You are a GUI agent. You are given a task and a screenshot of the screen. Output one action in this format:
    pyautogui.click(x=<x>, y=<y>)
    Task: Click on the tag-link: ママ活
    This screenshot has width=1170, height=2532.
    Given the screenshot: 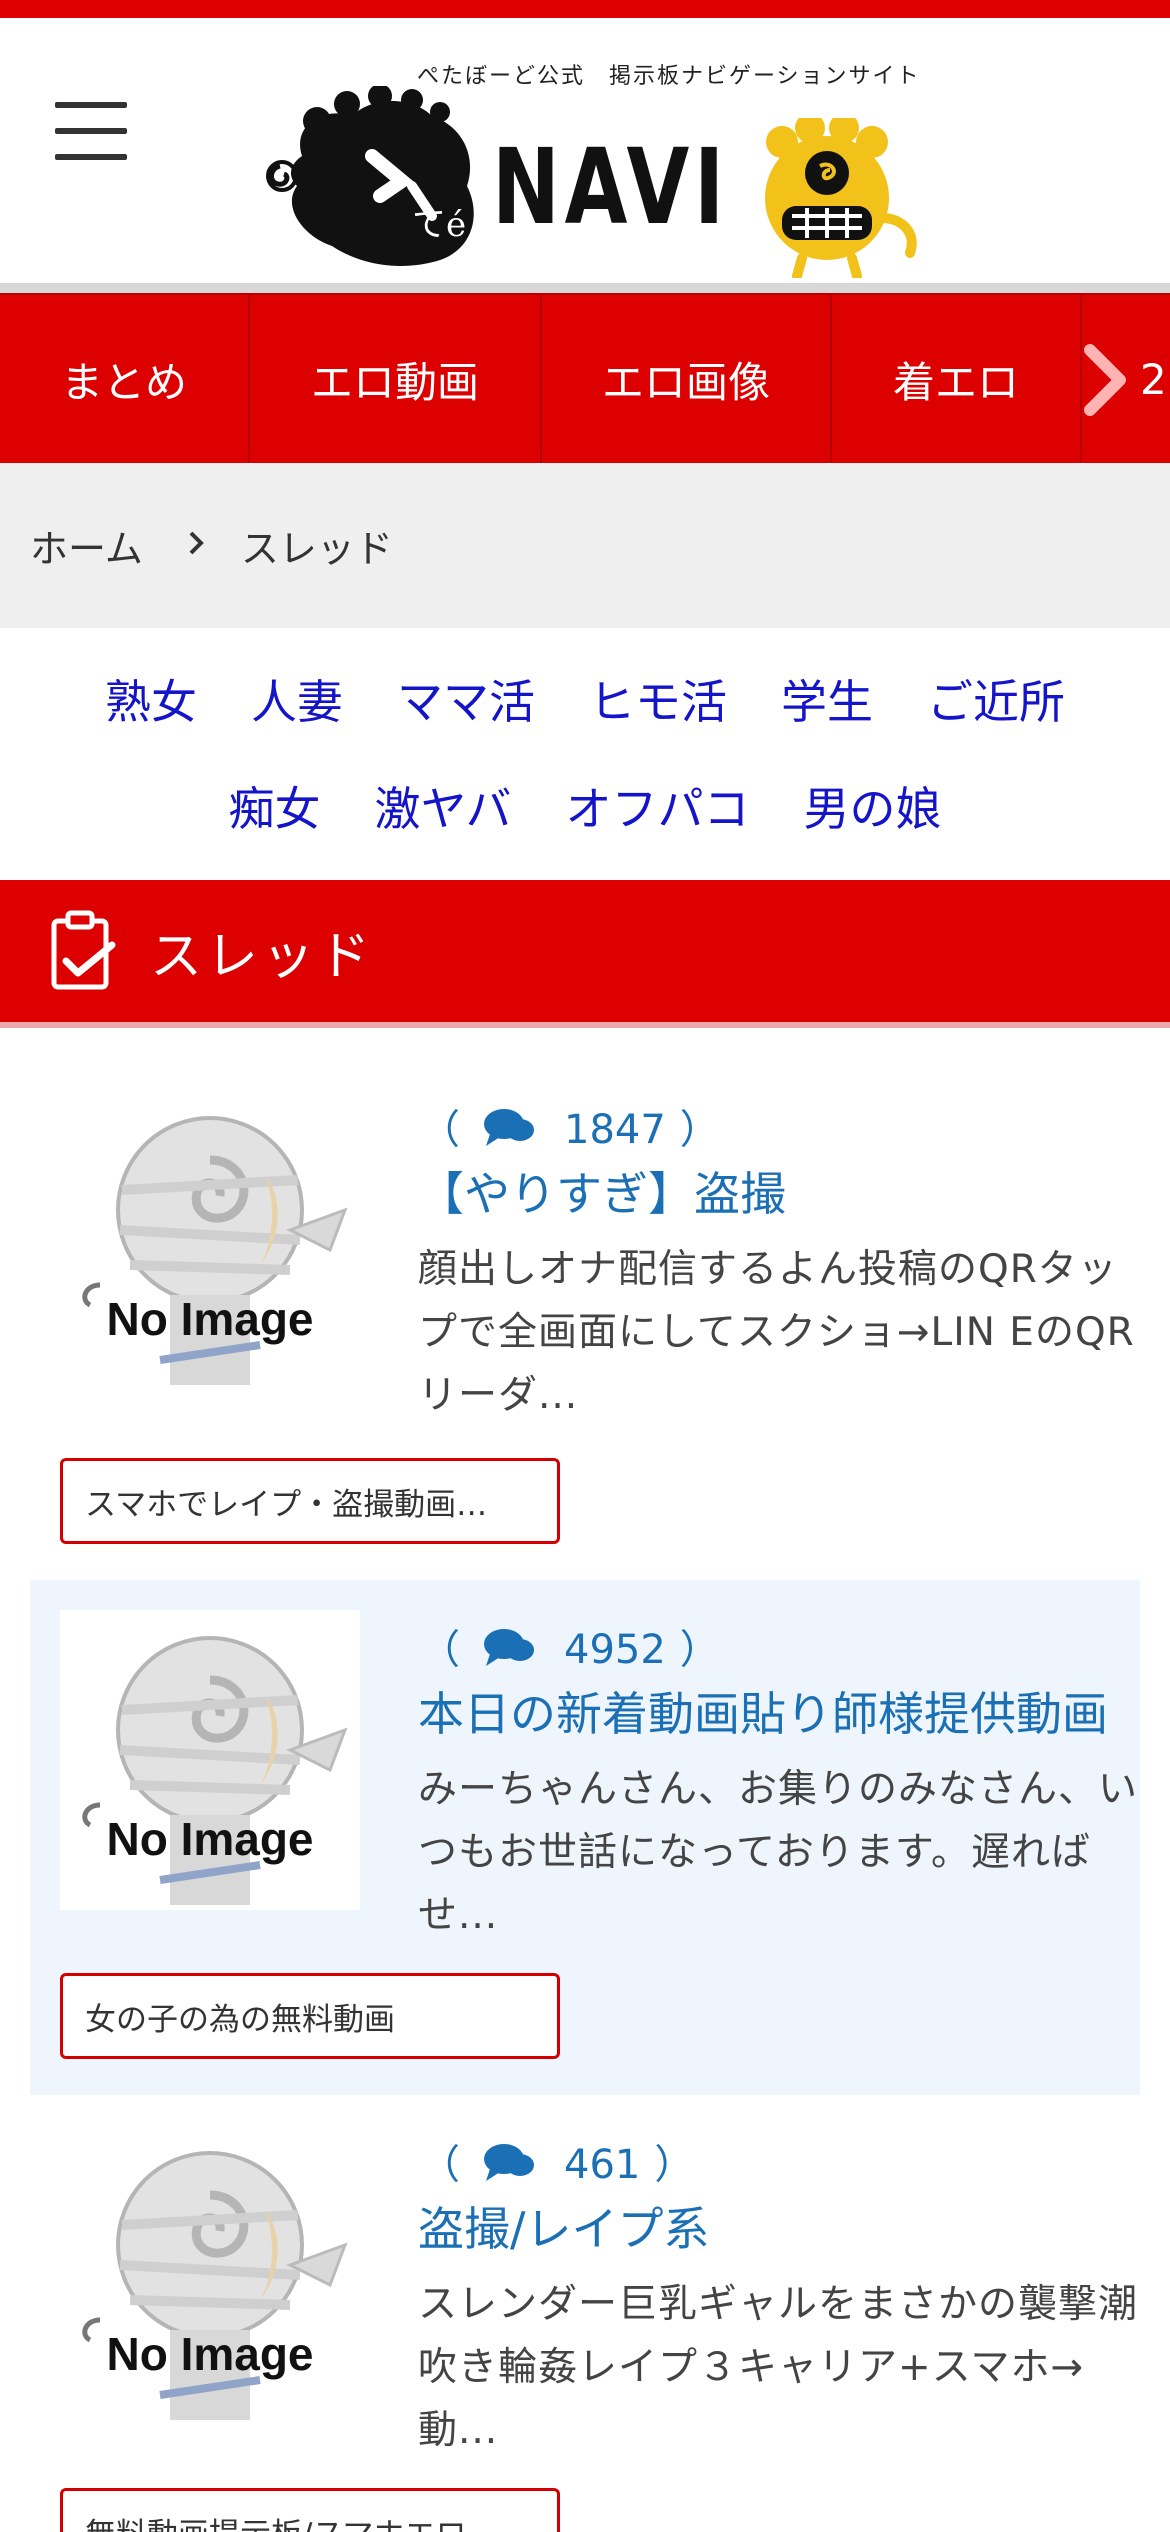 What is the action you would take?
    pyautogui.click(x=466, y=699)
    